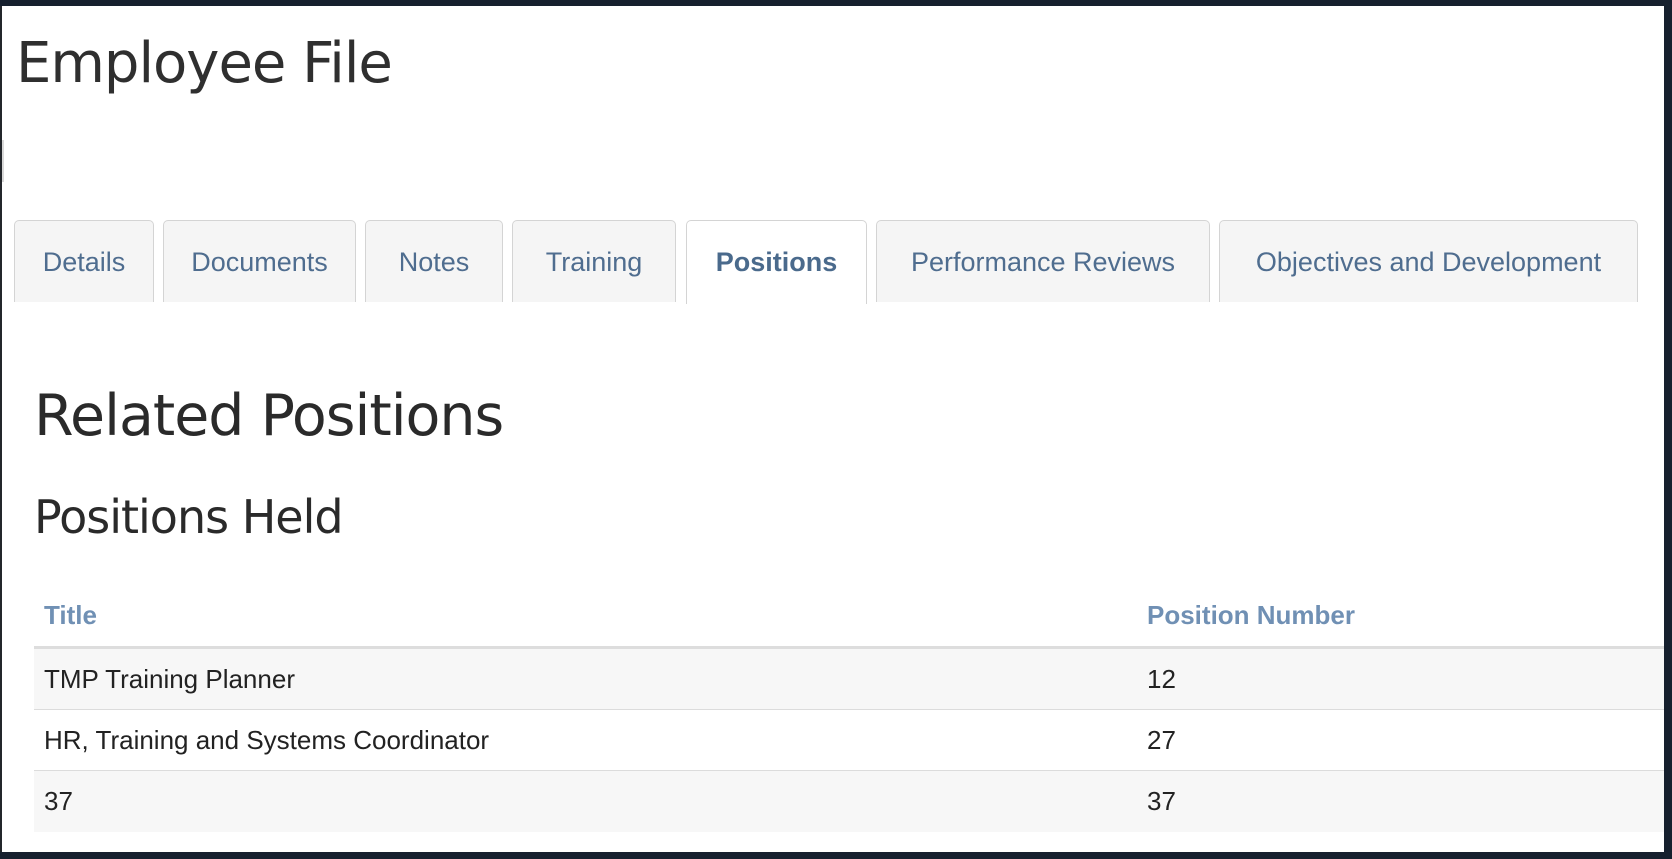  What do you see at coordinates (189, 517) in the screenshot?
I see `subsection-title: Positions Held` at bounding box center [189, 517].